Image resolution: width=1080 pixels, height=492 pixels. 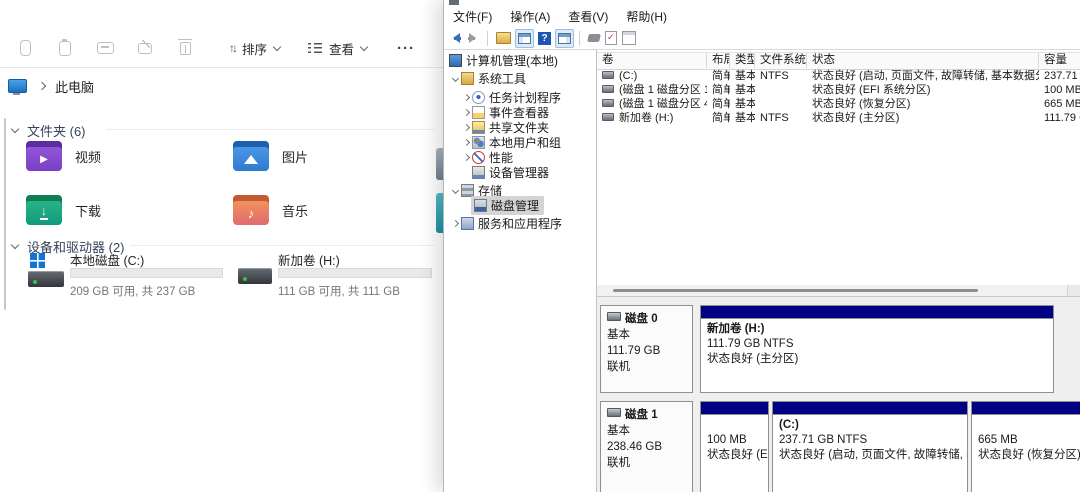 What do you see at coordinates (270, 156) in the screenshot?
I see `folder-tile-pictures: 图片` at bounding box center [270, 156].